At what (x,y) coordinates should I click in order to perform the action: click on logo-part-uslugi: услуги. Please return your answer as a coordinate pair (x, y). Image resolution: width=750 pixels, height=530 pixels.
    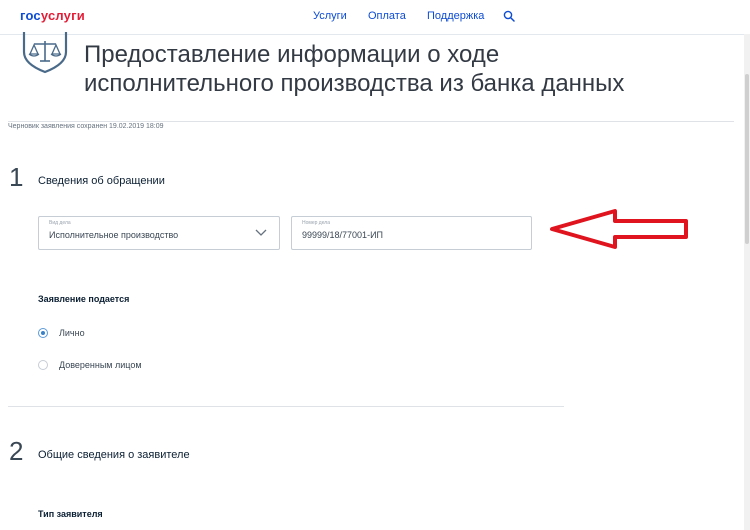
    Looking at the image, I should click on (62, 15).